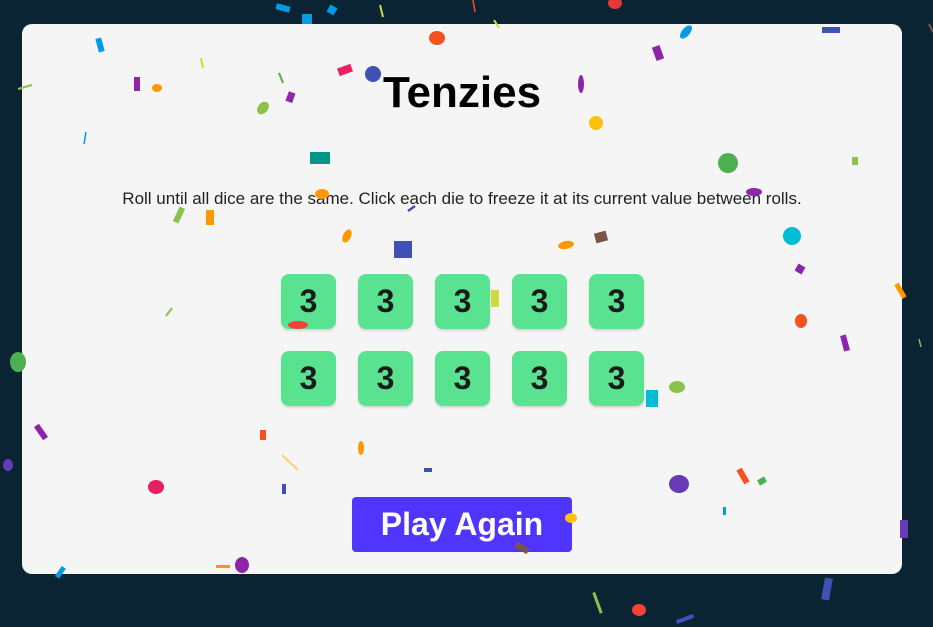 This screenshot has height=627, width=933. What do you see at coordinates (616, 378) in the screenshot?
I see `die-10: 3` at bounding box center [616, 378].